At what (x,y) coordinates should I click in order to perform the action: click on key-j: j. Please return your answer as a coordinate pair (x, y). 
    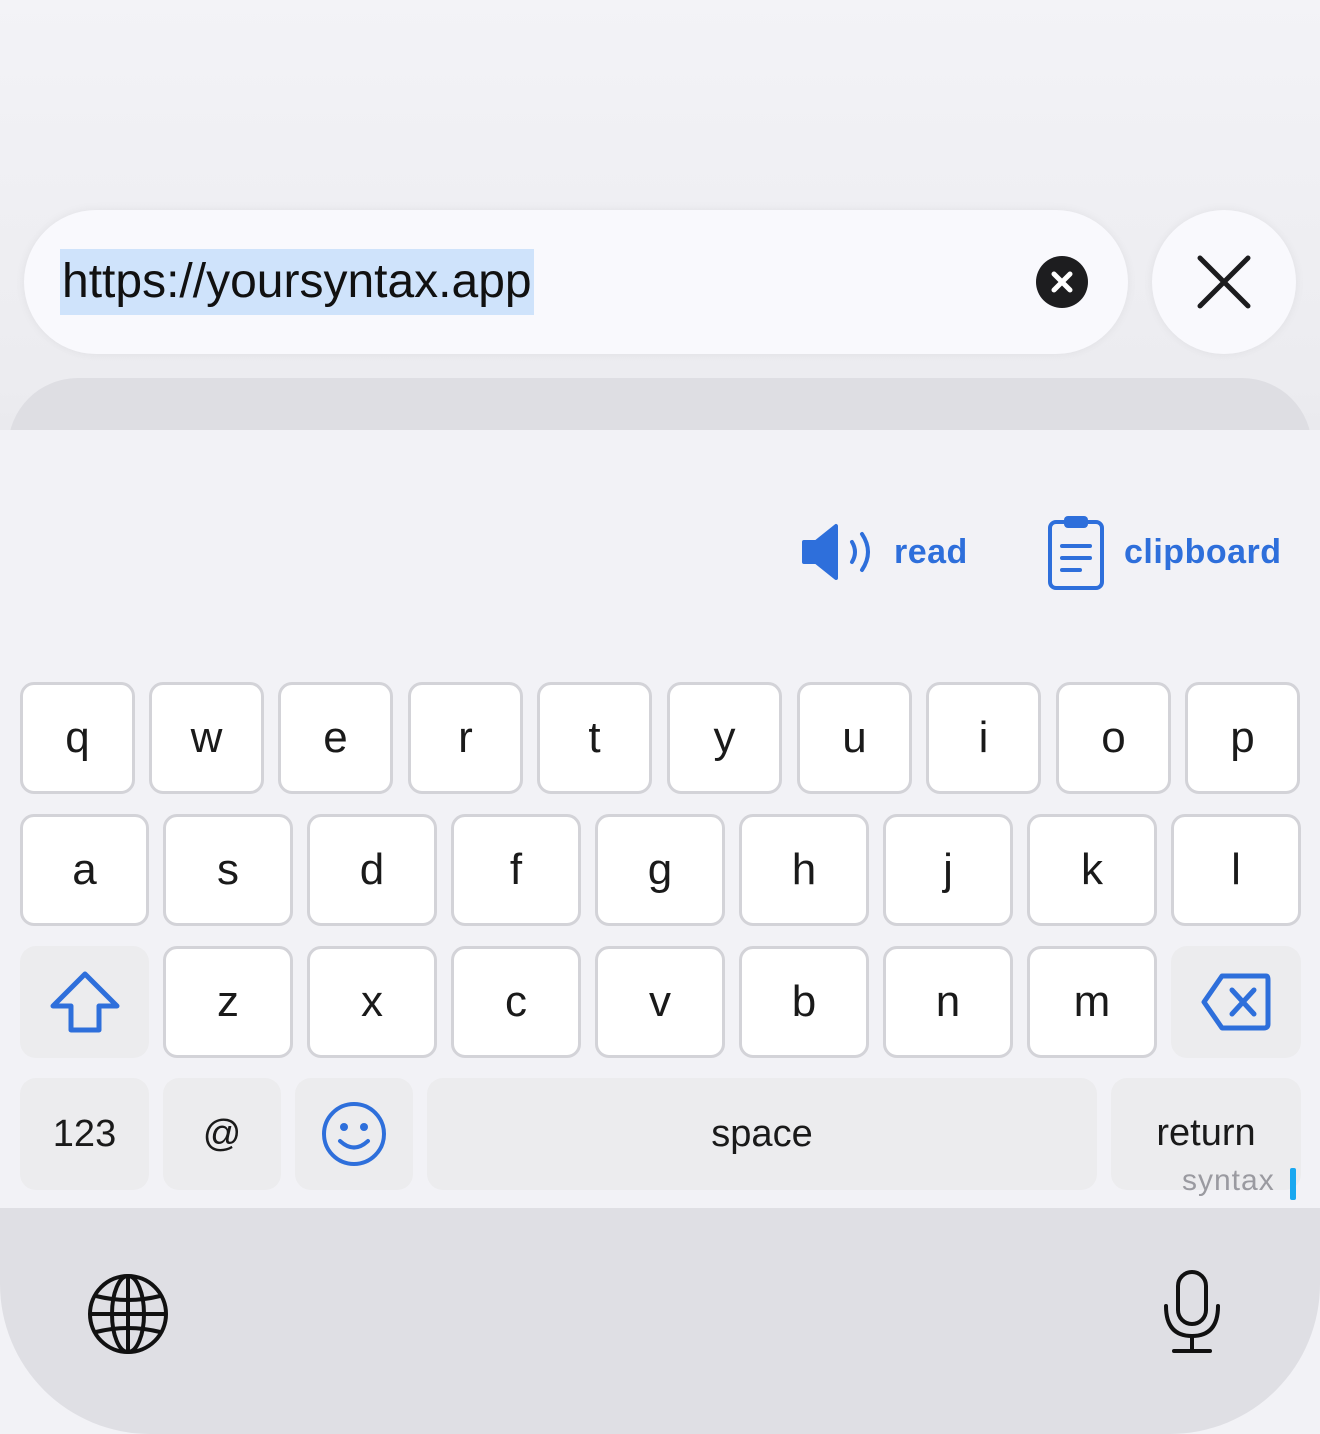
    Looking at the image, I should click on (948, 870).